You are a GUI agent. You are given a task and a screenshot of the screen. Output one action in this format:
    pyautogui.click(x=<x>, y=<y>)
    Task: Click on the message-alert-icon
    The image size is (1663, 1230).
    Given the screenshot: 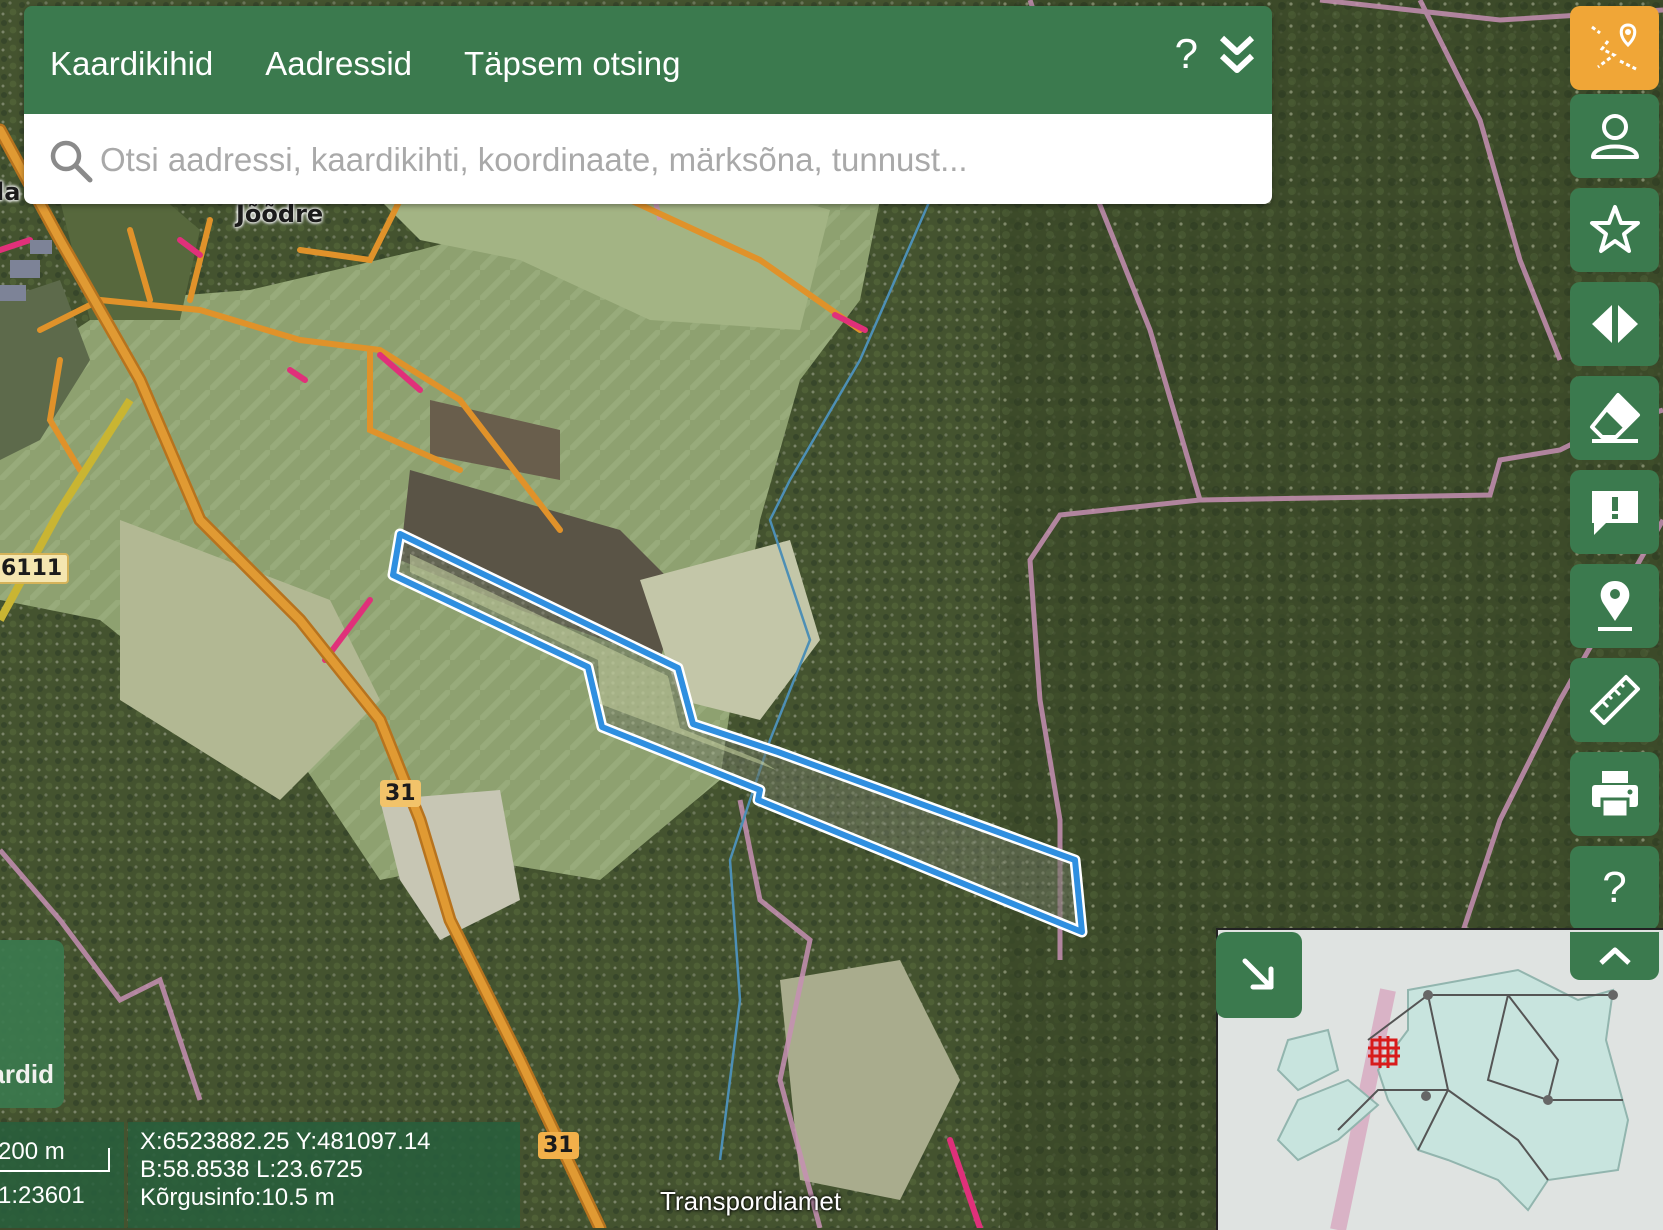 What is the action you would take?
    pyautogui.click(x=1614, y=513)
    